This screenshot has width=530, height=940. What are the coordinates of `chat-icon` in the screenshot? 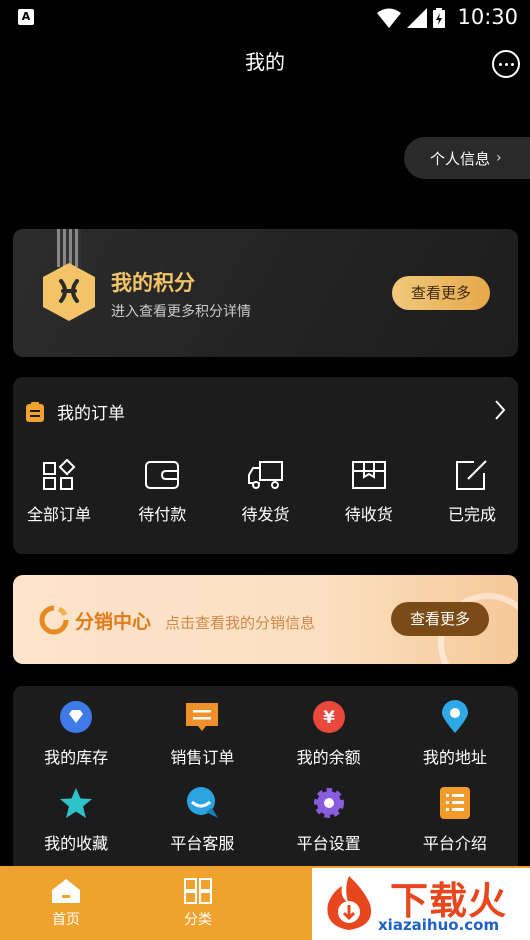 It's located at (203, 802).